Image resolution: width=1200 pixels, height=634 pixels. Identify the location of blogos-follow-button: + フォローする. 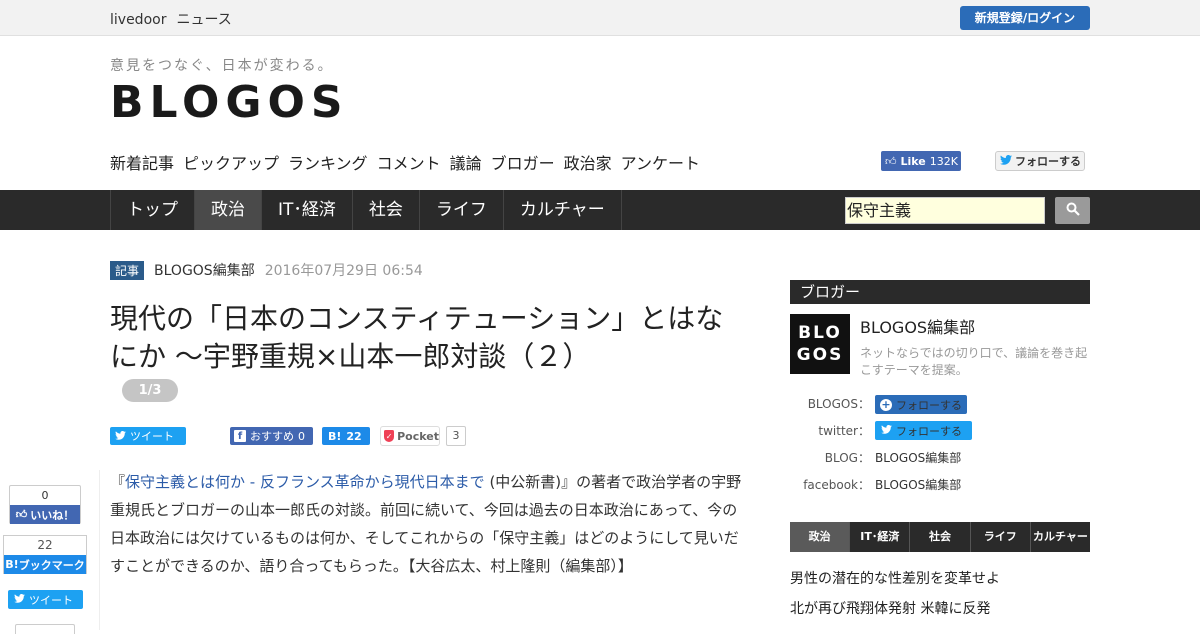
(921, 404).